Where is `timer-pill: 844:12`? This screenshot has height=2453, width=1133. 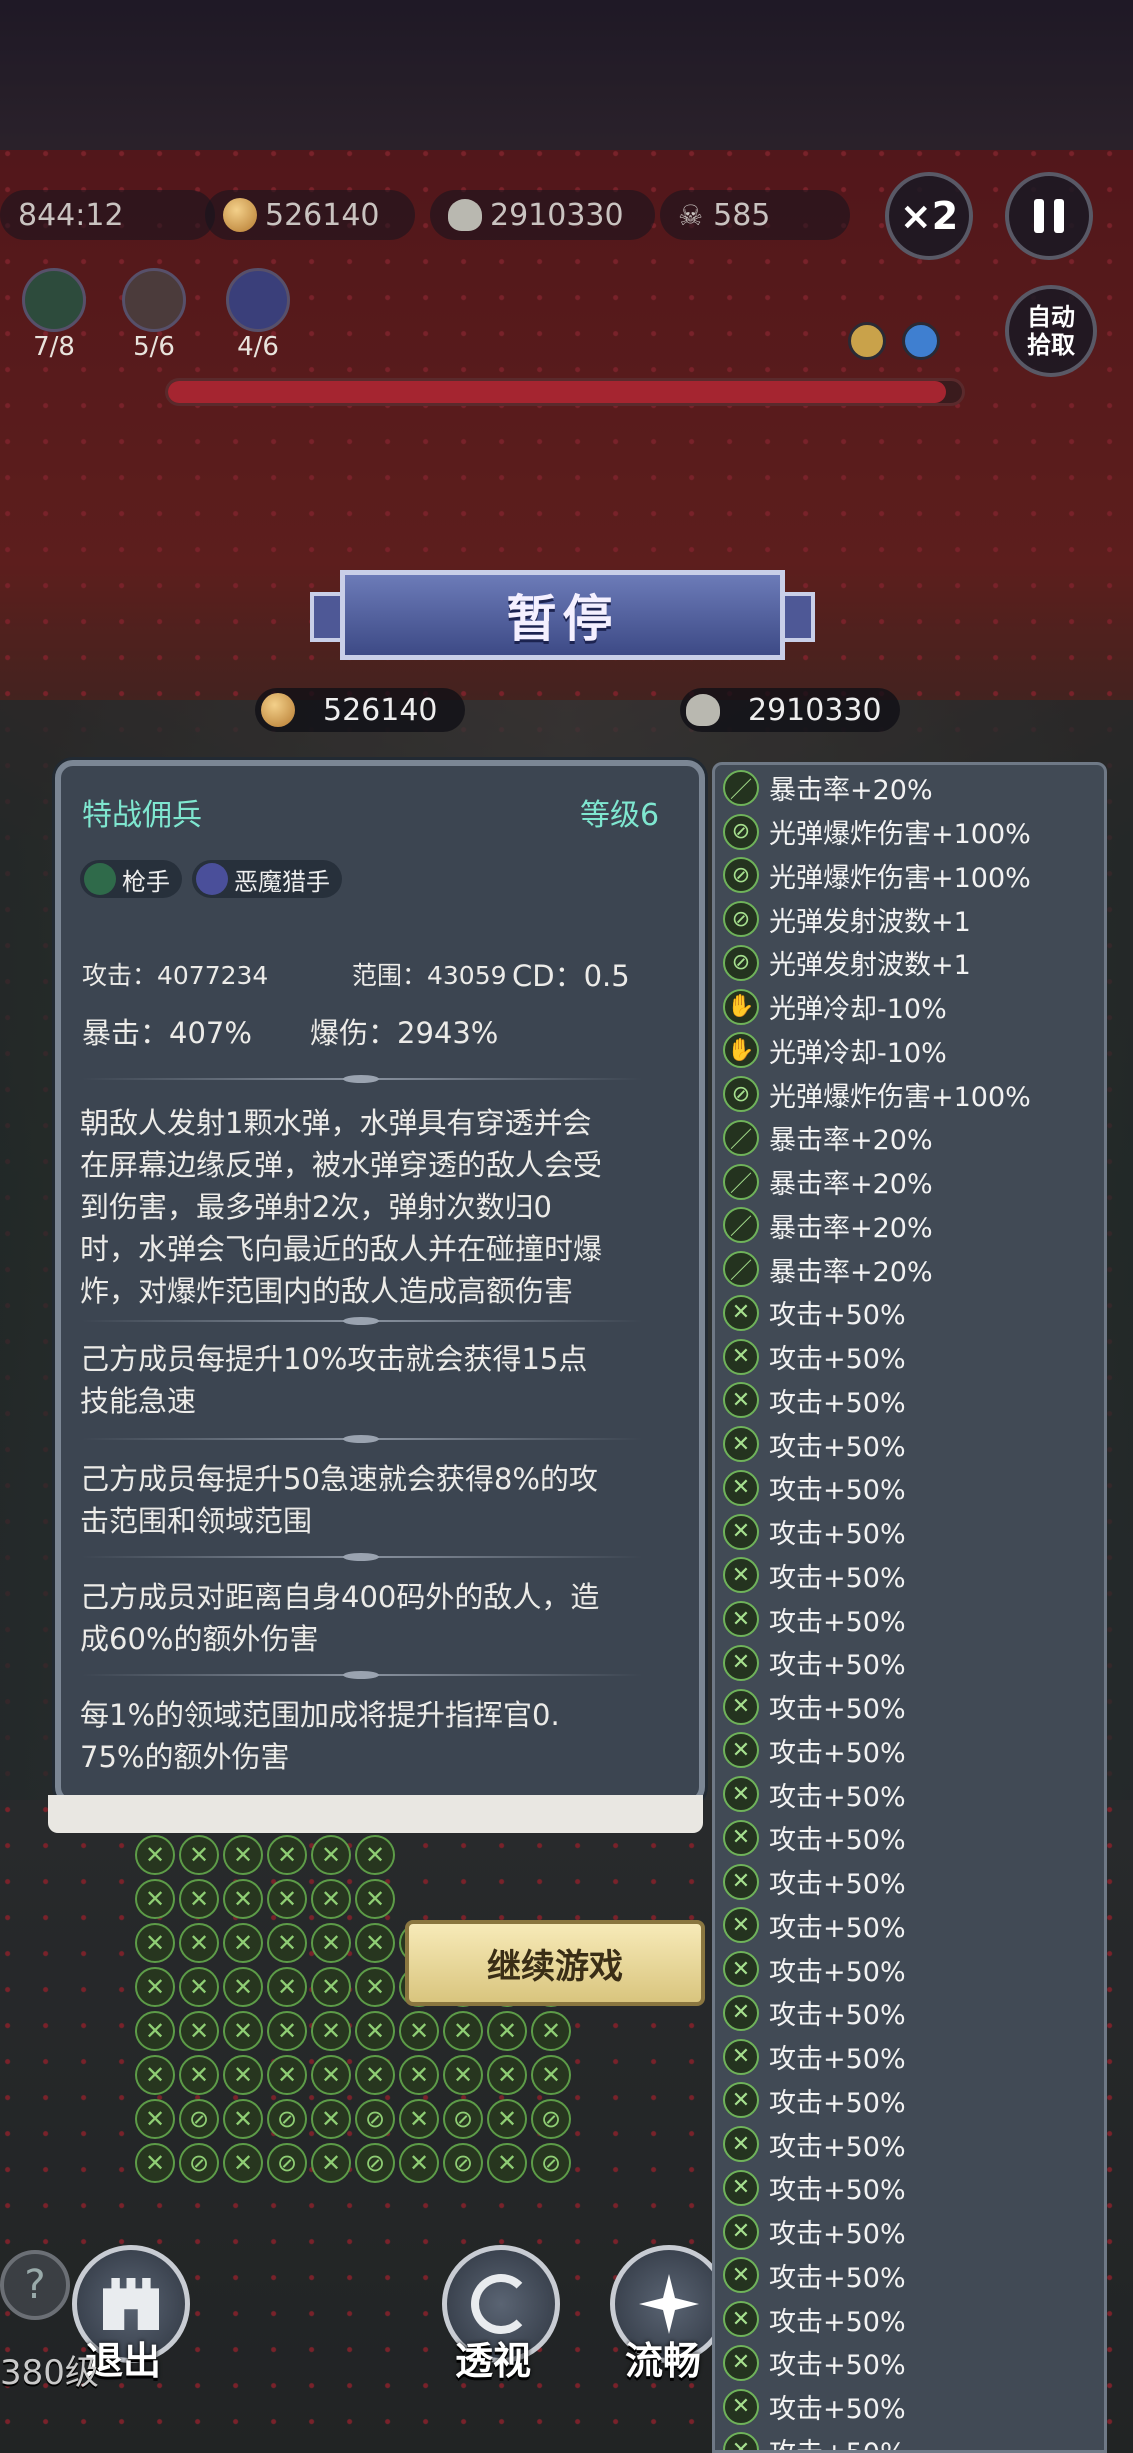
timer-pill: 844:12 is located at coordinates (107, 215).